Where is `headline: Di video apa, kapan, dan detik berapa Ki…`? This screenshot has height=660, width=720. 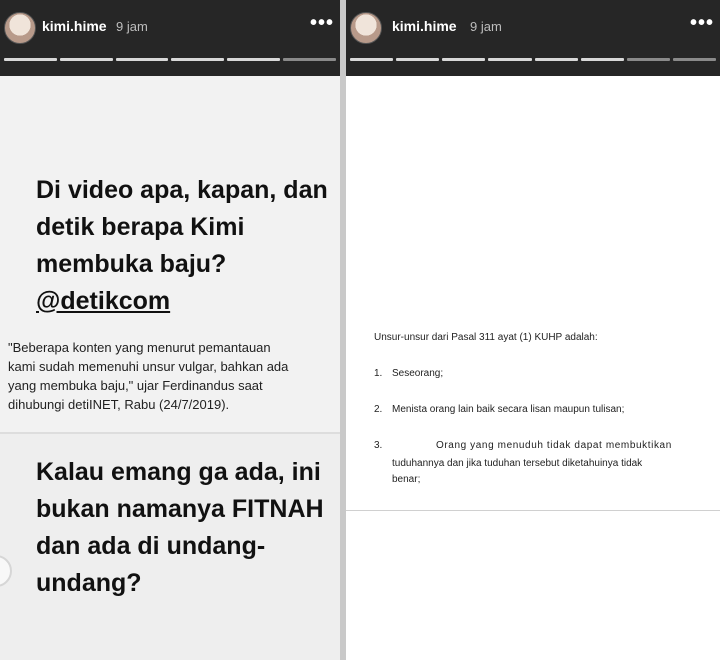
headline: Di video apa, kapan, dan detik berapa Ki… is located at coordinates (182, 246).